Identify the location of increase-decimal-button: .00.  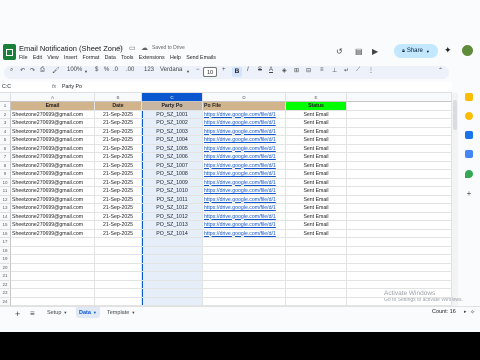
(130, 70).